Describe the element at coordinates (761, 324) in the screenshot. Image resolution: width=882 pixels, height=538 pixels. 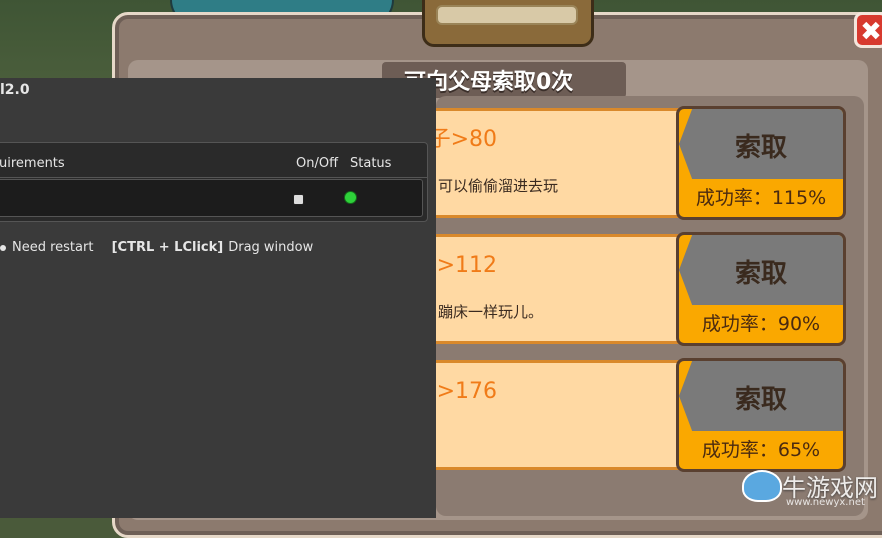
I see `success-rate: 成功率：90%` at that location.